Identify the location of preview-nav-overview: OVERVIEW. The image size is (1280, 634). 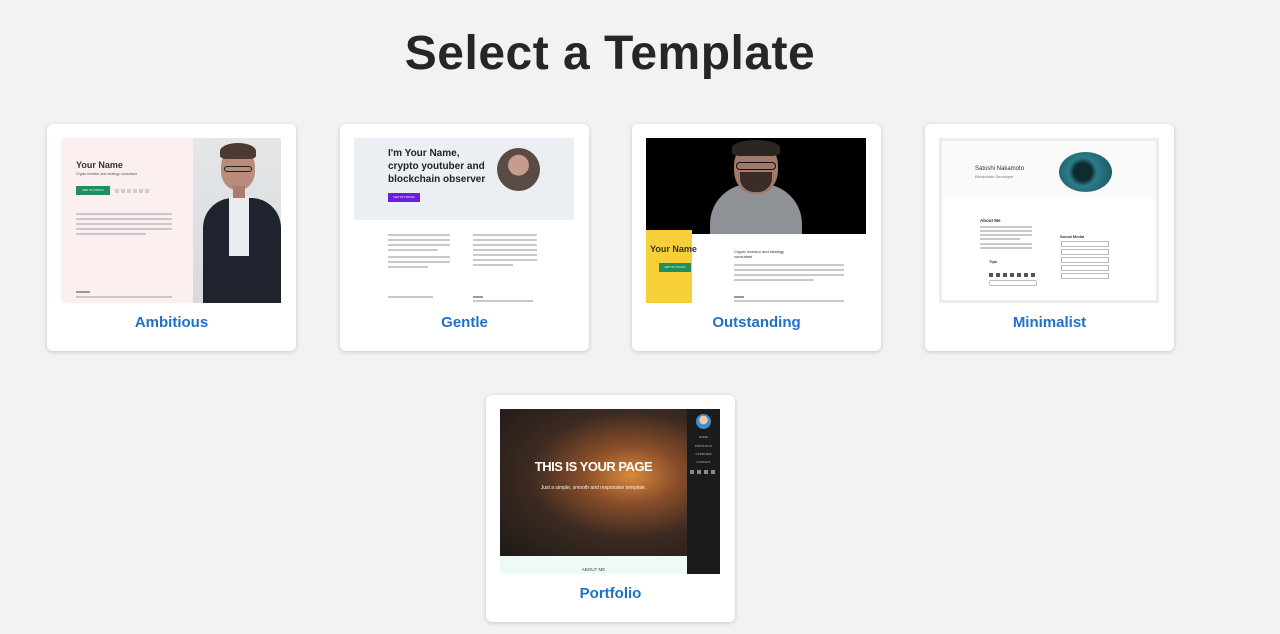
(703, 454).